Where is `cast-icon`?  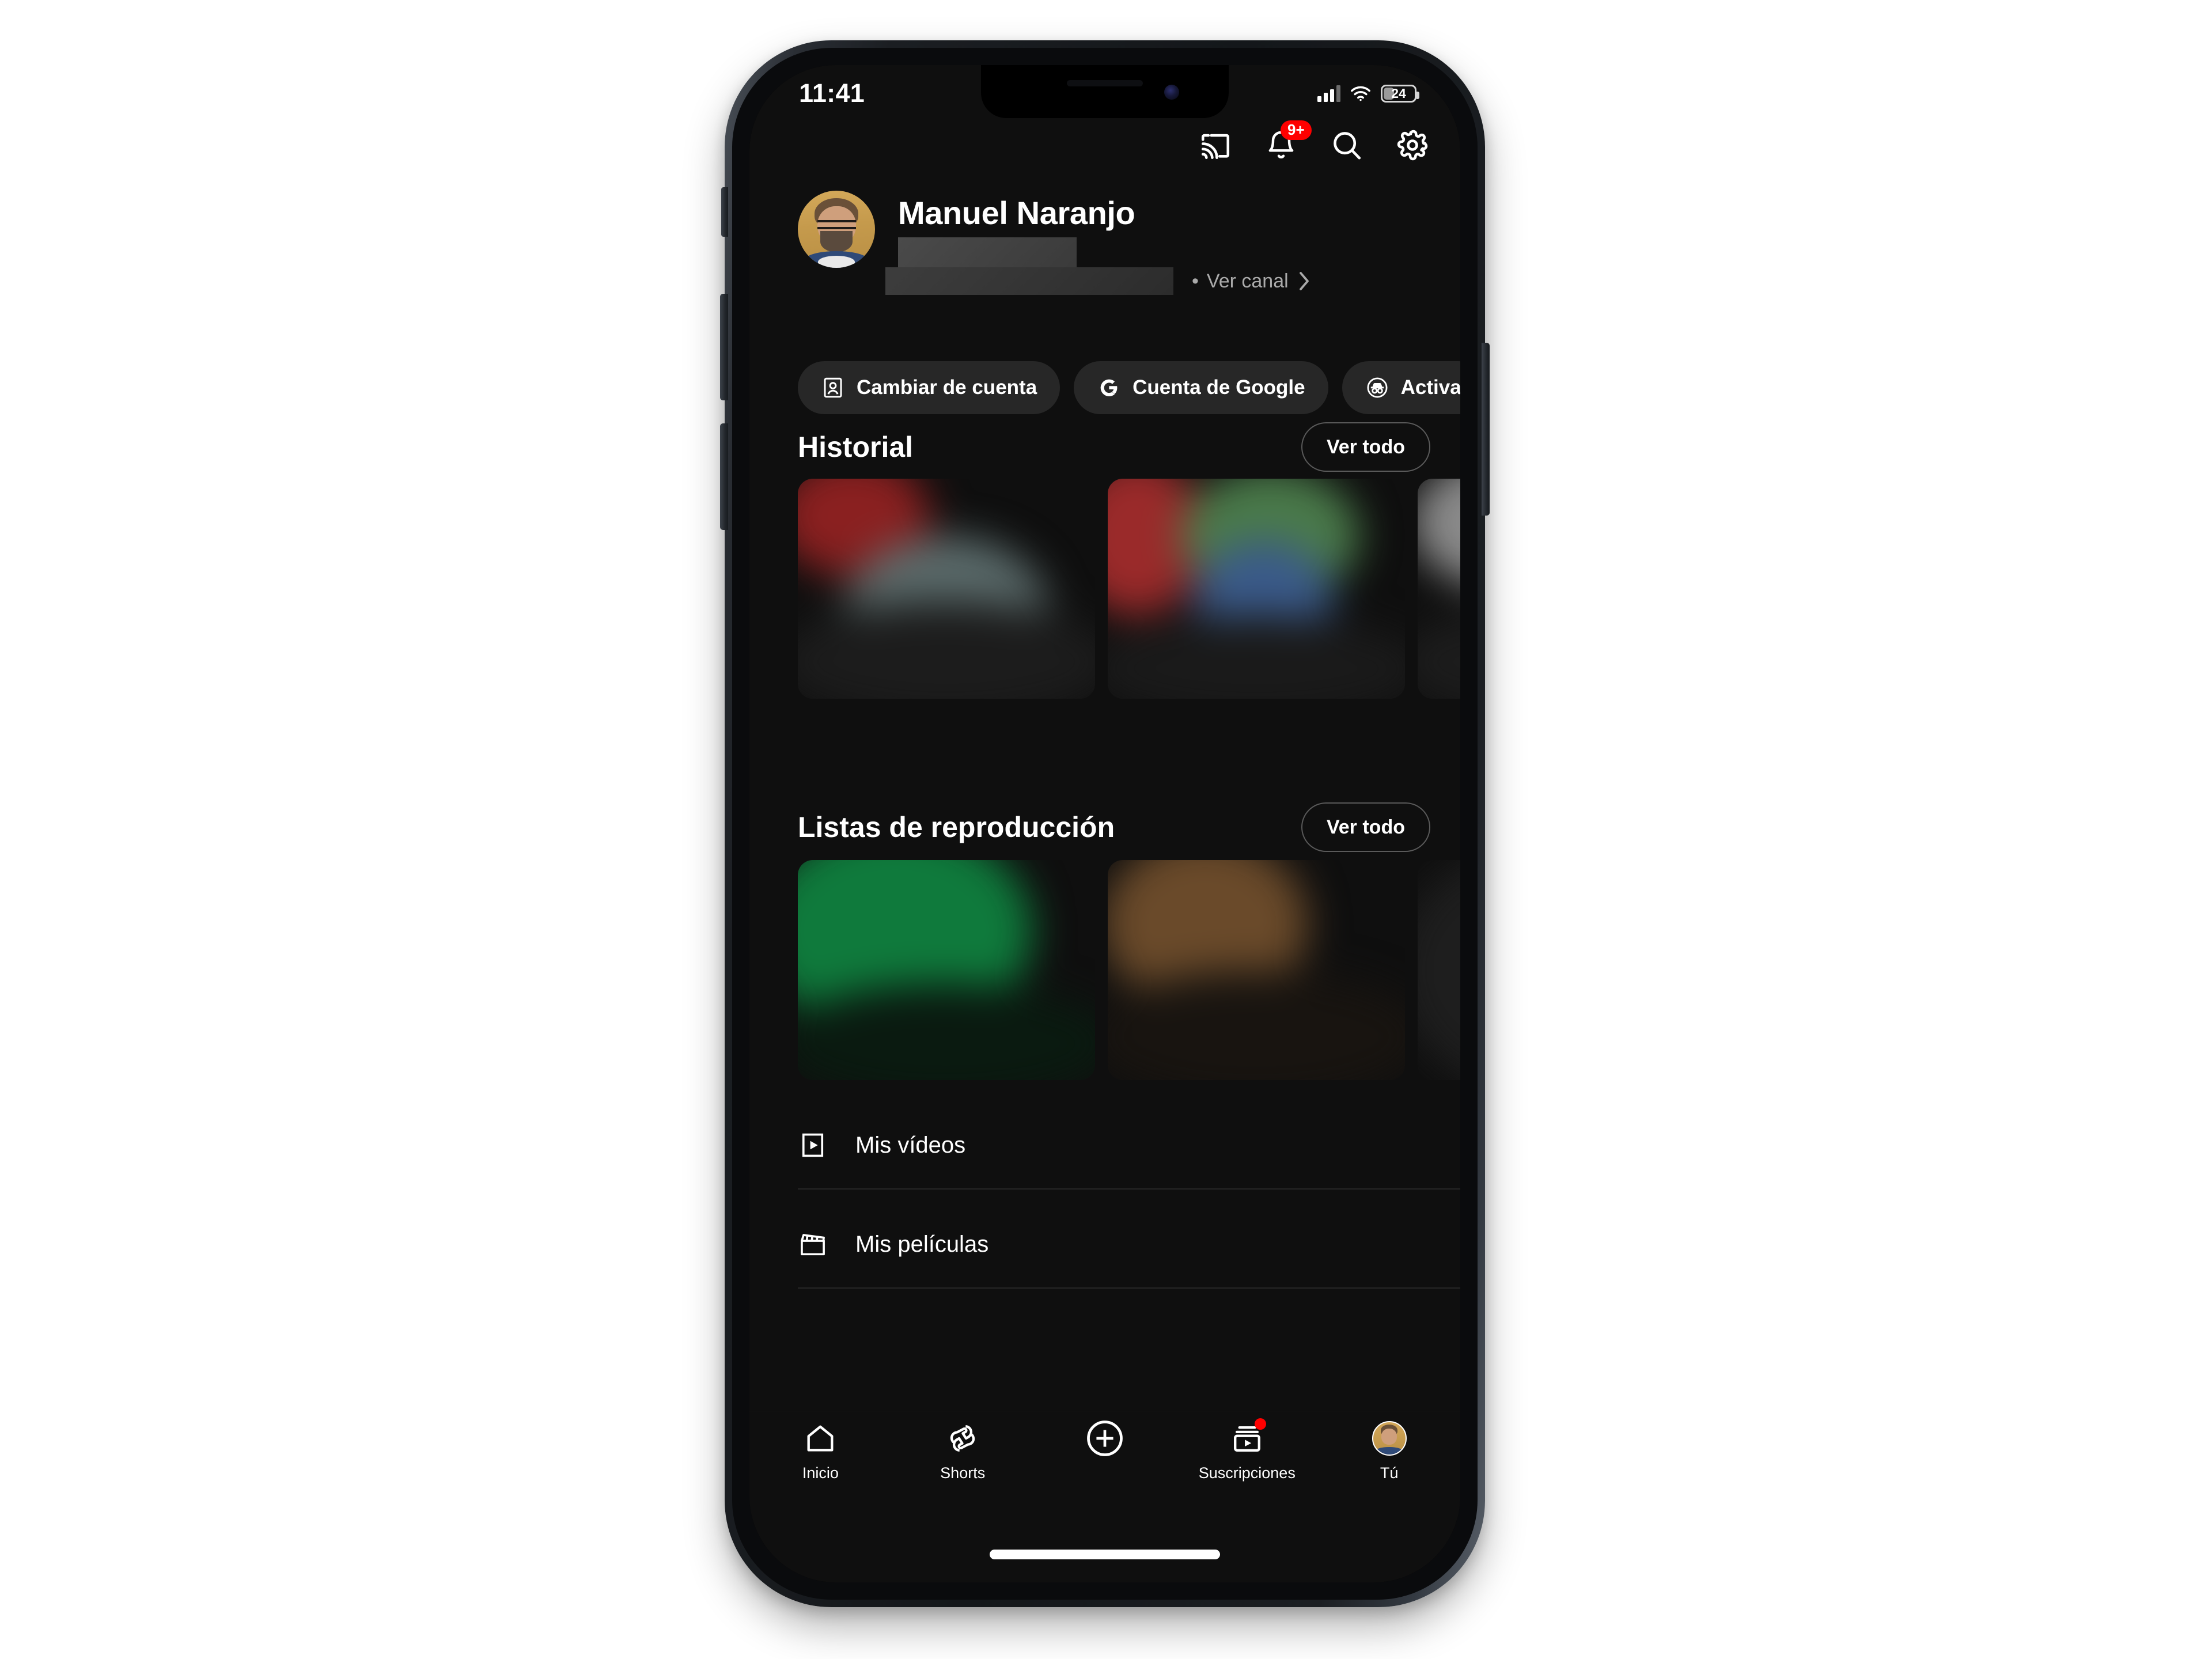 cast-icon is located at coordinates (1215, 145).